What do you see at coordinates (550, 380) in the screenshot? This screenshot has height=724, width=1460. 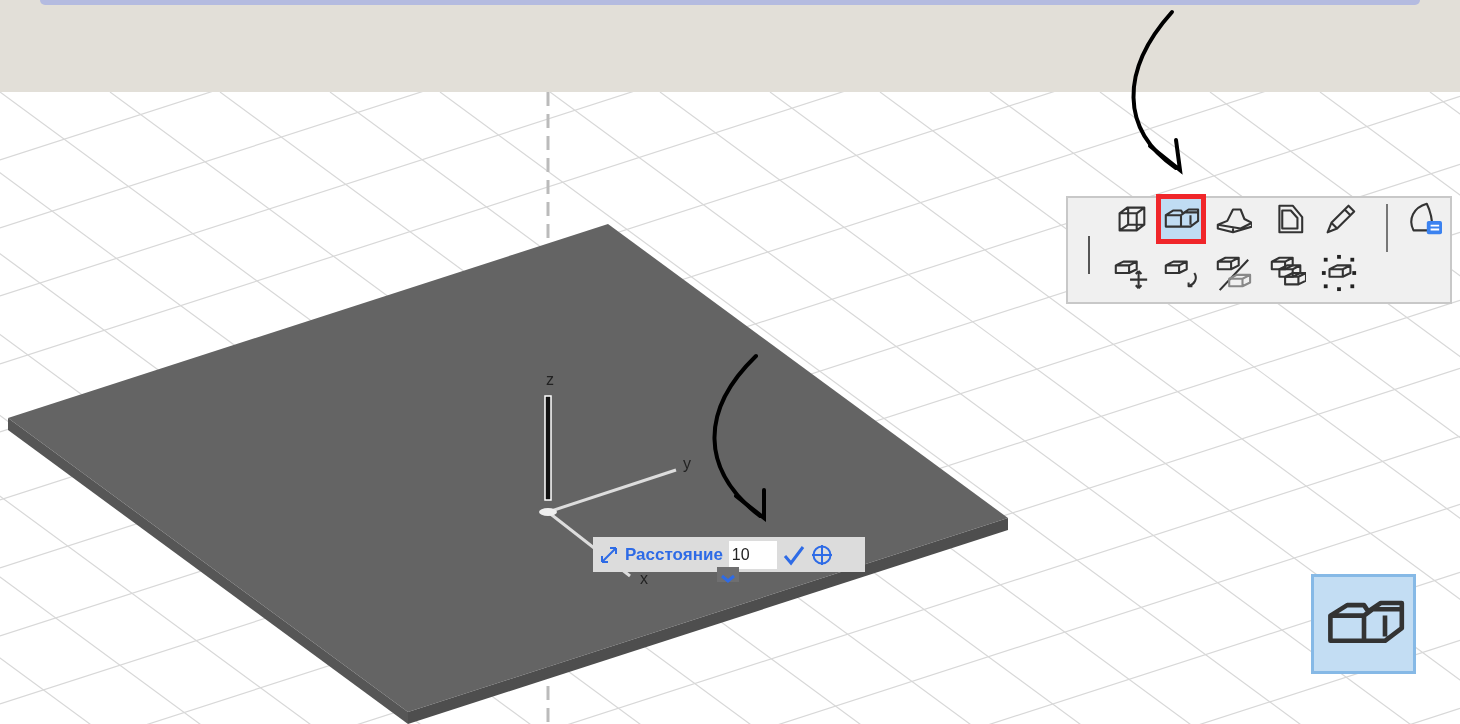 I see `axis-label: z` at bounding box center [550, 380].